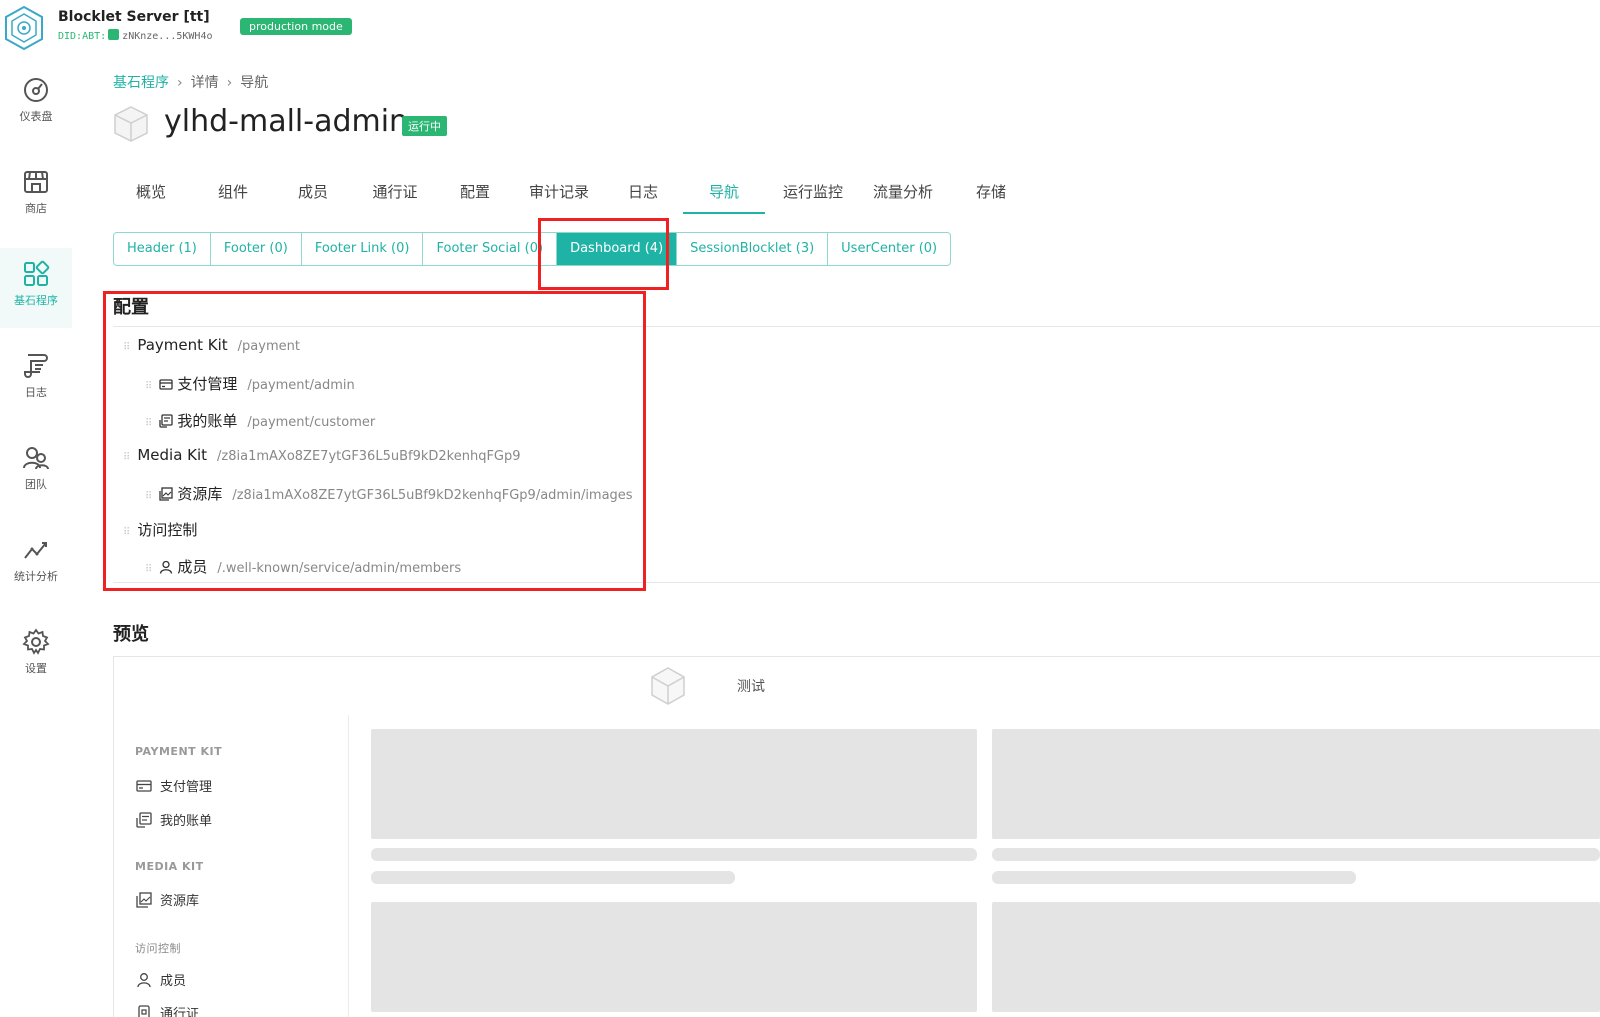 This screenshot has width=1600, height=1017. I want to click on sidebar-item-blocklets: 基石程序, so click(36, 288).